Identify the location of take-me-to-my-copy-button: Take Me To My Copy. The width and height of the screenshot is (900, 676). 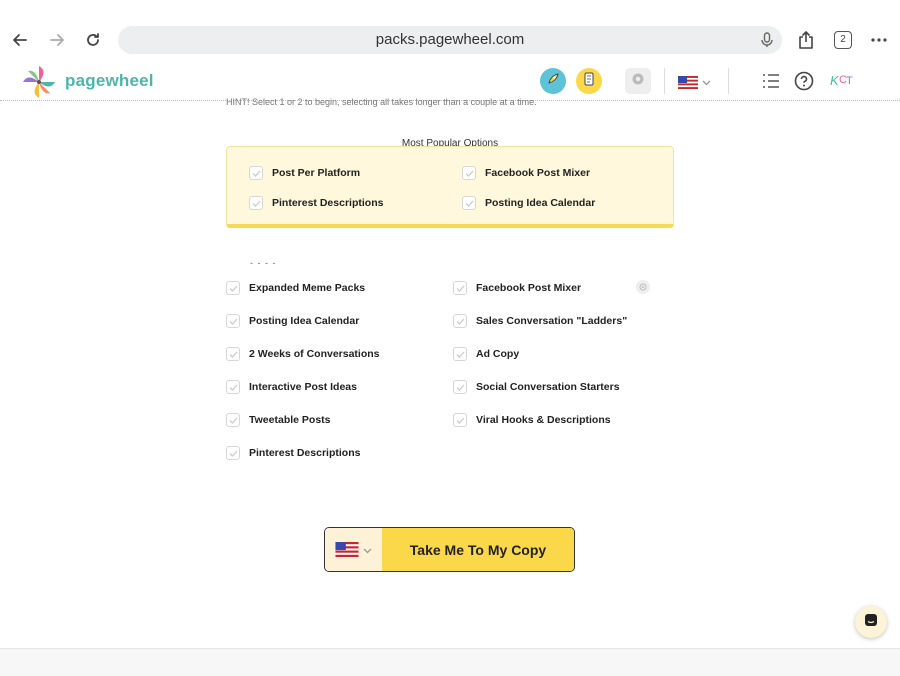
(478, 549).